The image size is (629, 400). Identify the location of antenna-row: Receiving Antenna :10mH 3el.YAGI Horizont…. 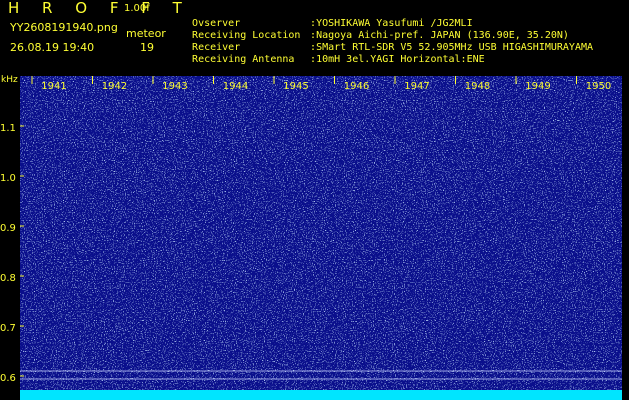
(332, 53).